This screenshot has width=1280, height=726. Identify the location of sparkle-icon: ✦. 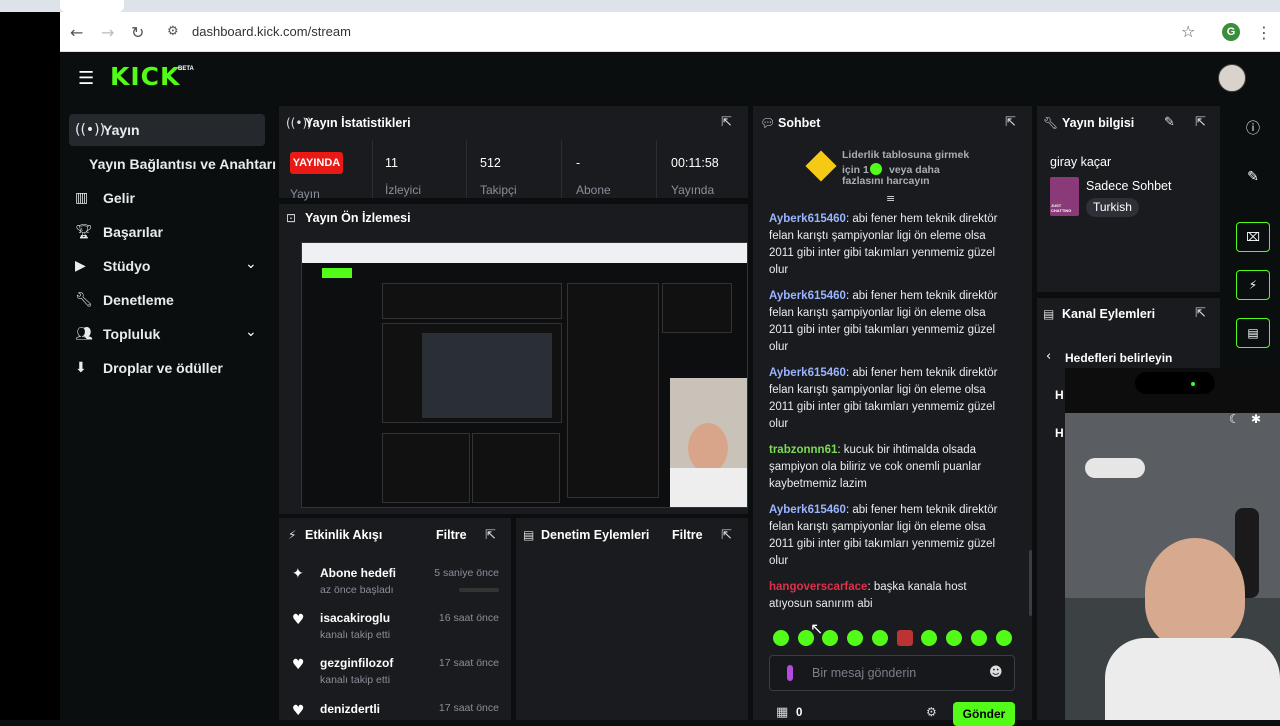
(298, 574).